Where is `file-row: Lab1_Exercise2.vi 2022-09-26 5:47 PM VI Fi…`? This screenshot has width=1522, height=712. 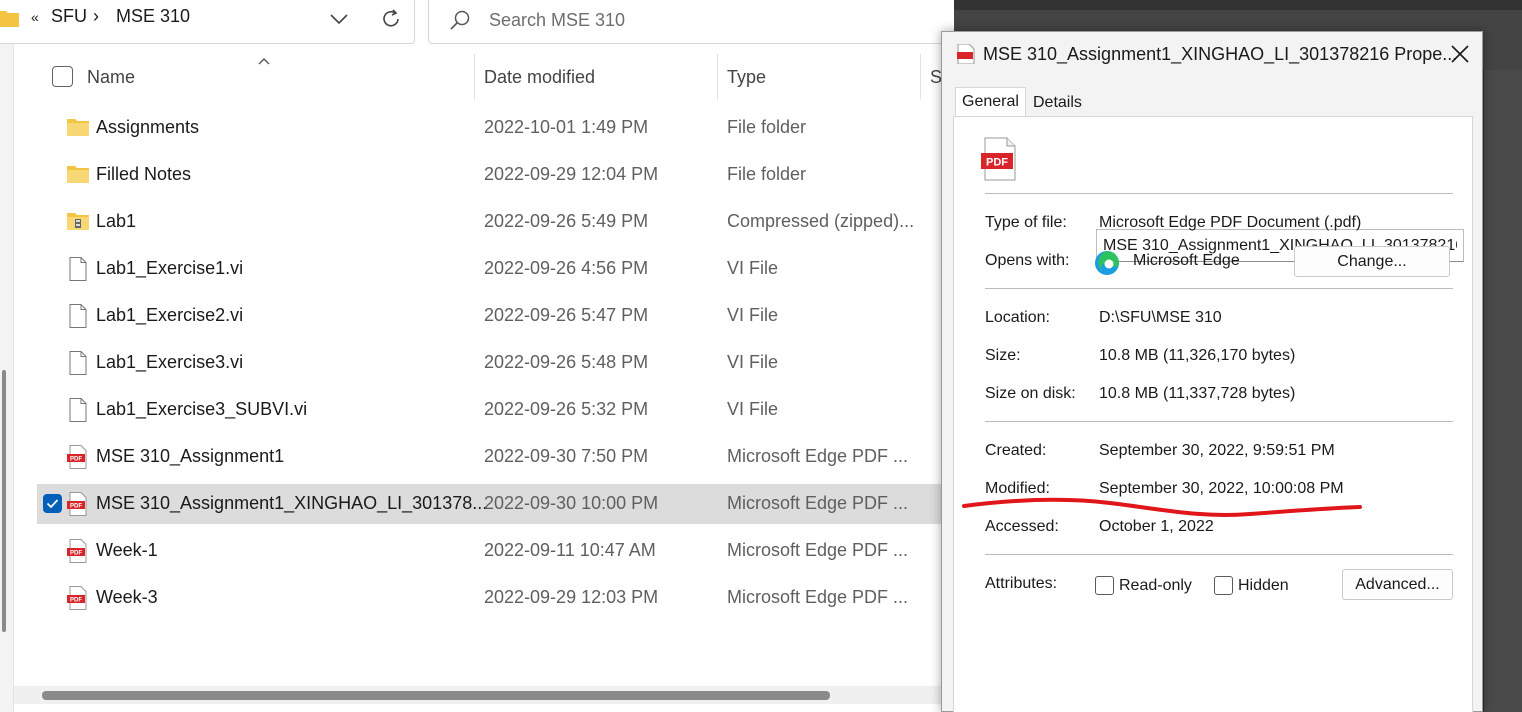
file-row: Lab1_Exercise2.vi 2022-09-26 5:47 PM VI Fi… is located at coordinates (489, 316).